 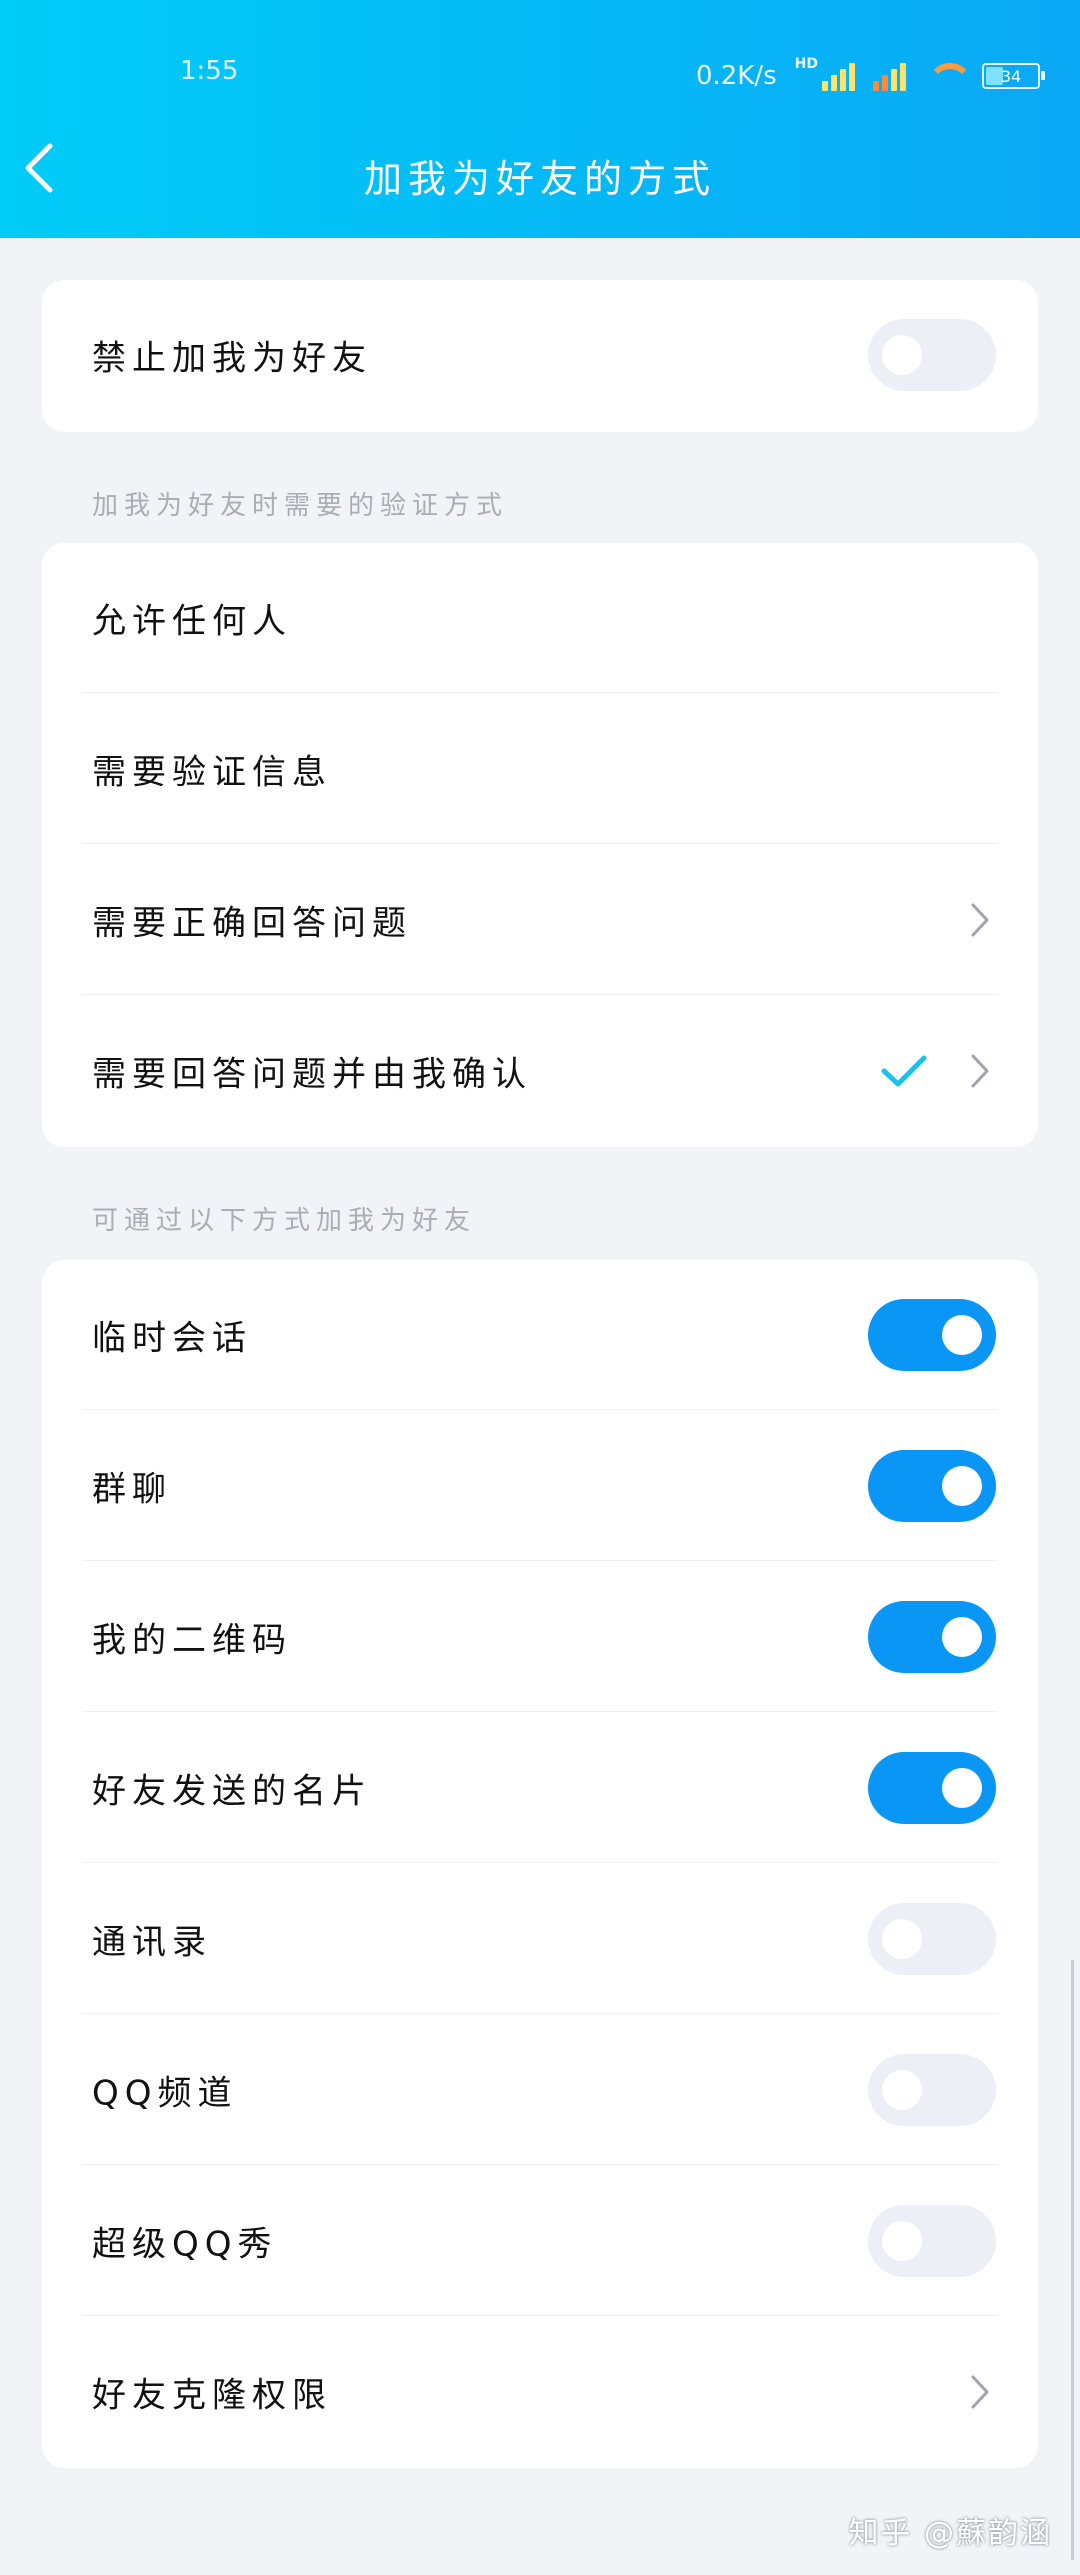 What do you see at coordinates (540, 920) in the screenshot?
I see `option-row-answer-question: 需要正确回答问题` at bounding box center [540, 920].